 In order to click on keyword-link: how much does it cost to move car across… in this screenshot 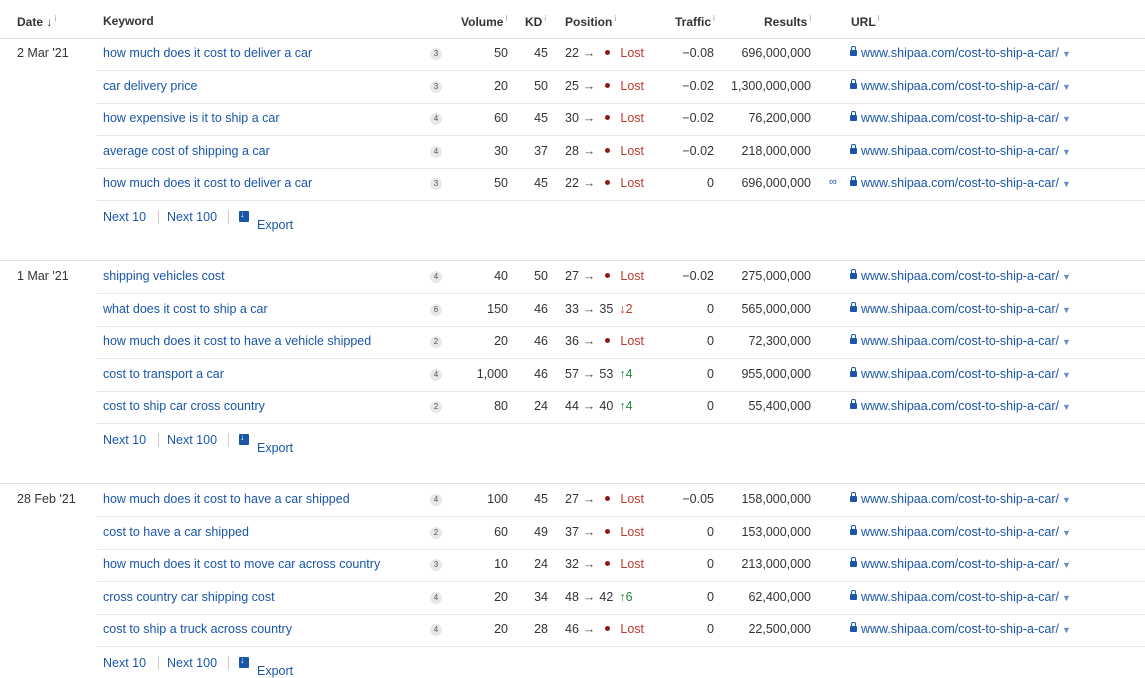, I will do `click(241, 564)`.